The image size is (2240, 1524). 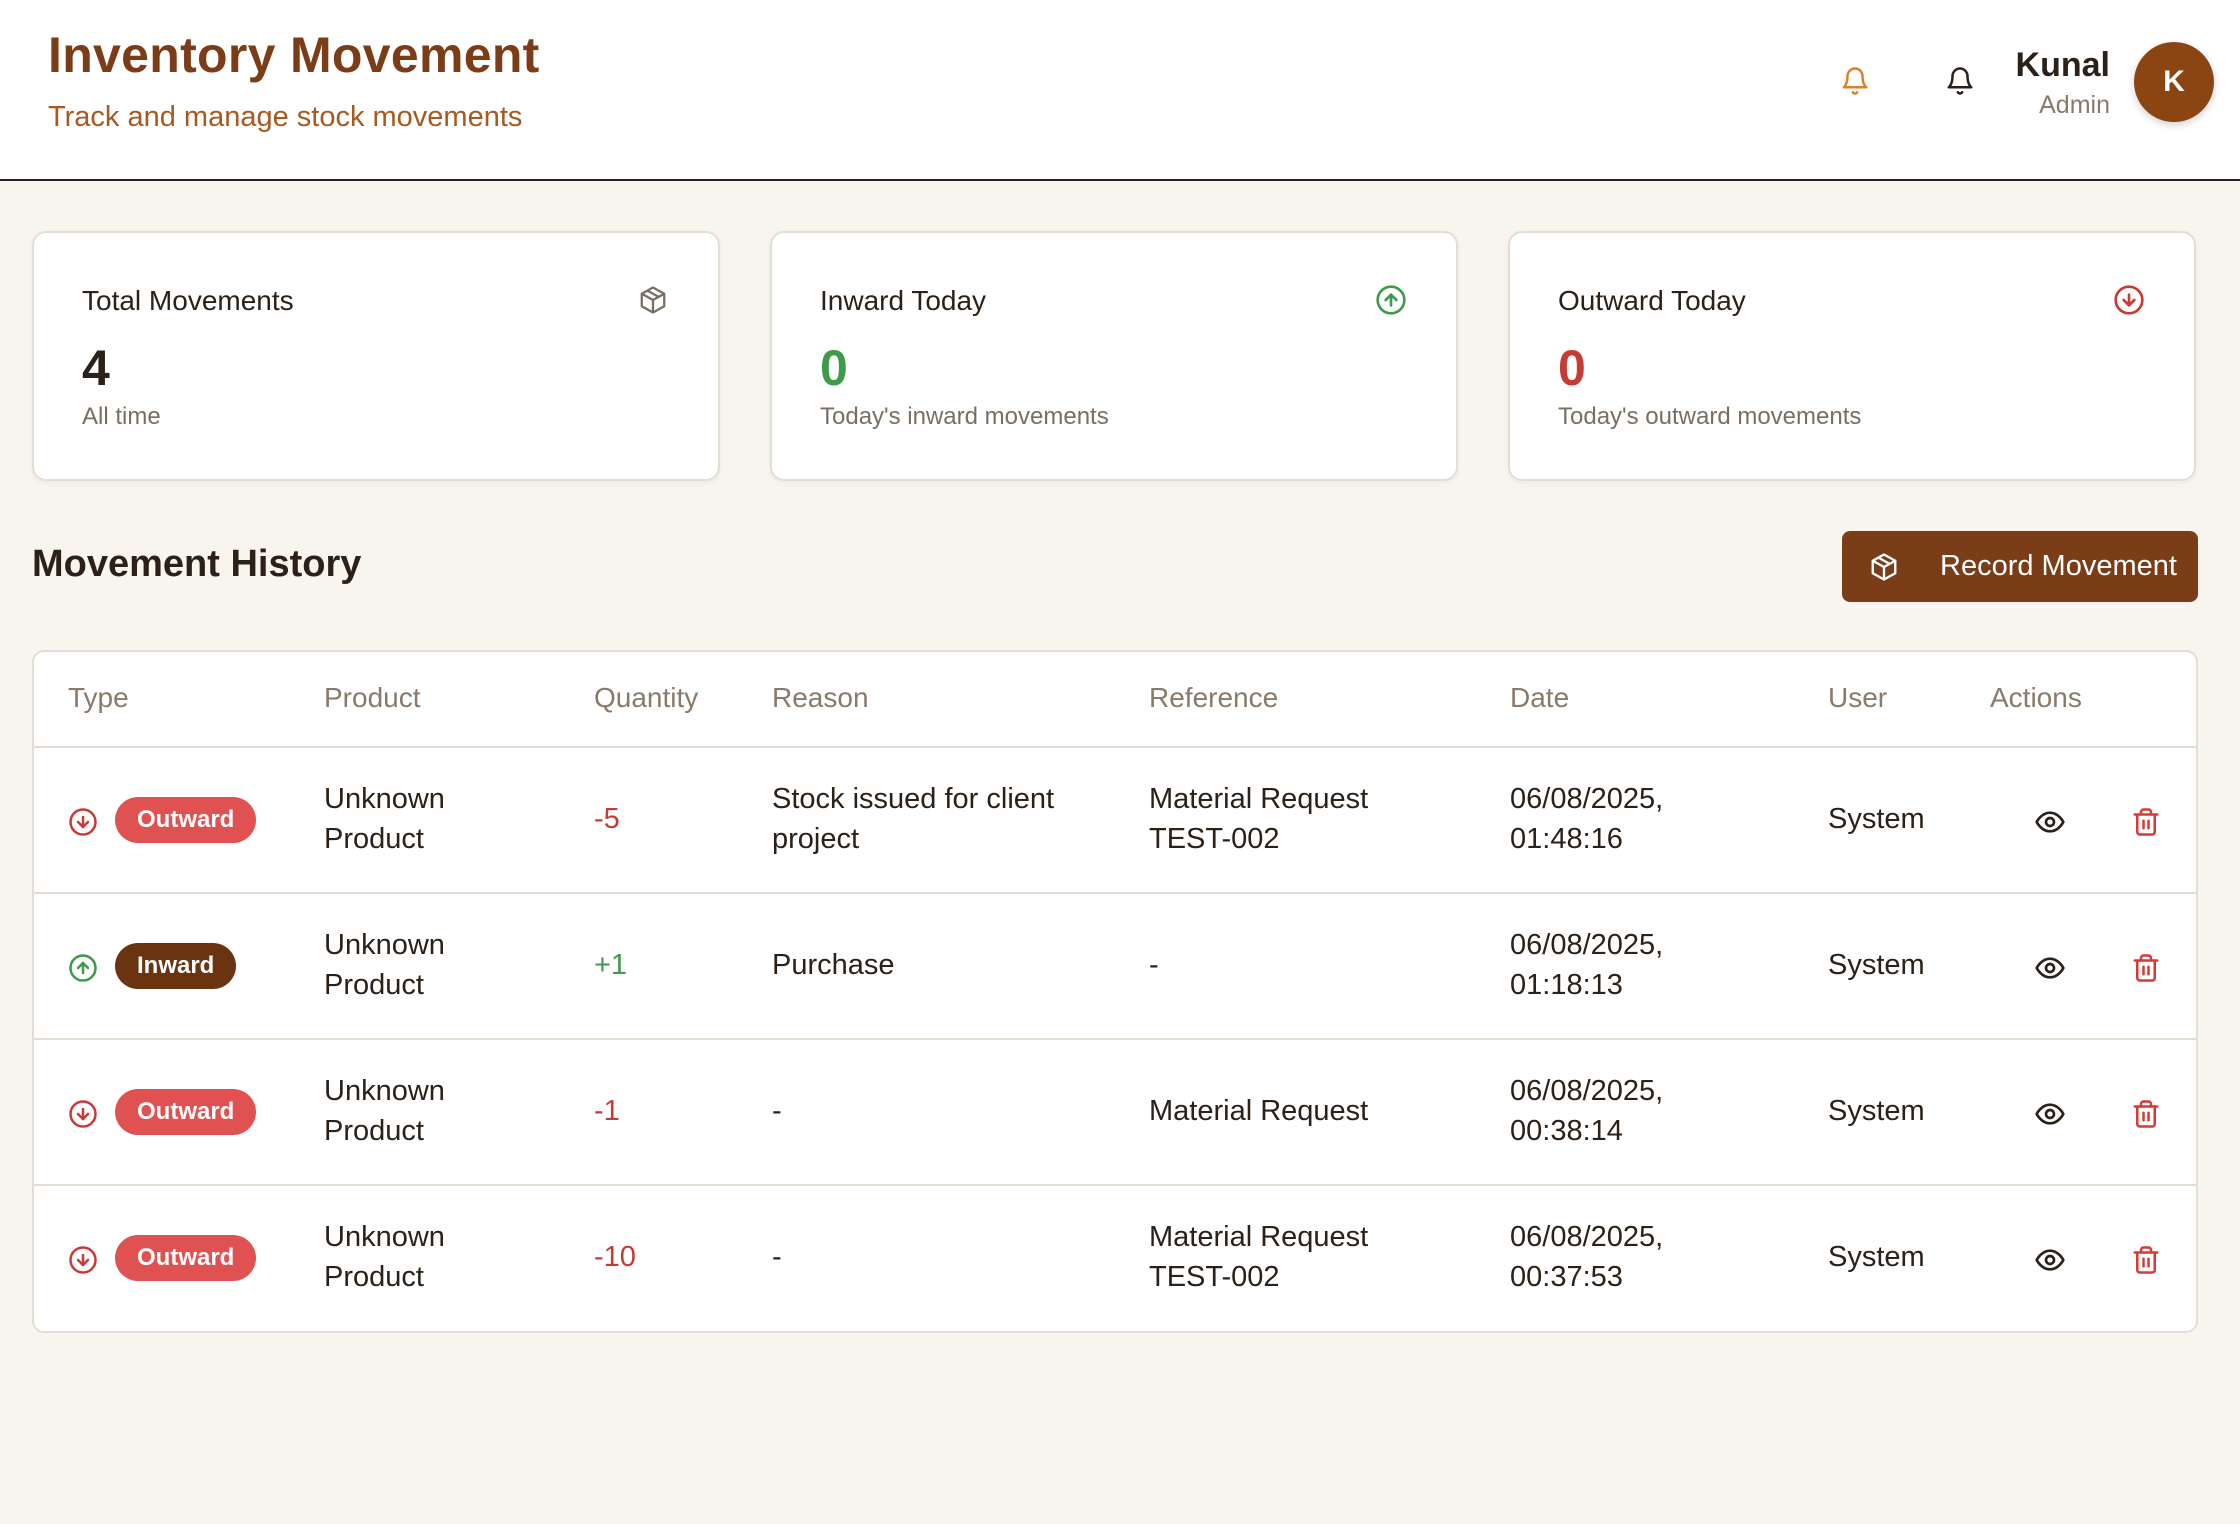 What do you see at coordinates (1857, 698) in the screenshot?
I see `column-header-user: User` at bounding box center [1857, 698].